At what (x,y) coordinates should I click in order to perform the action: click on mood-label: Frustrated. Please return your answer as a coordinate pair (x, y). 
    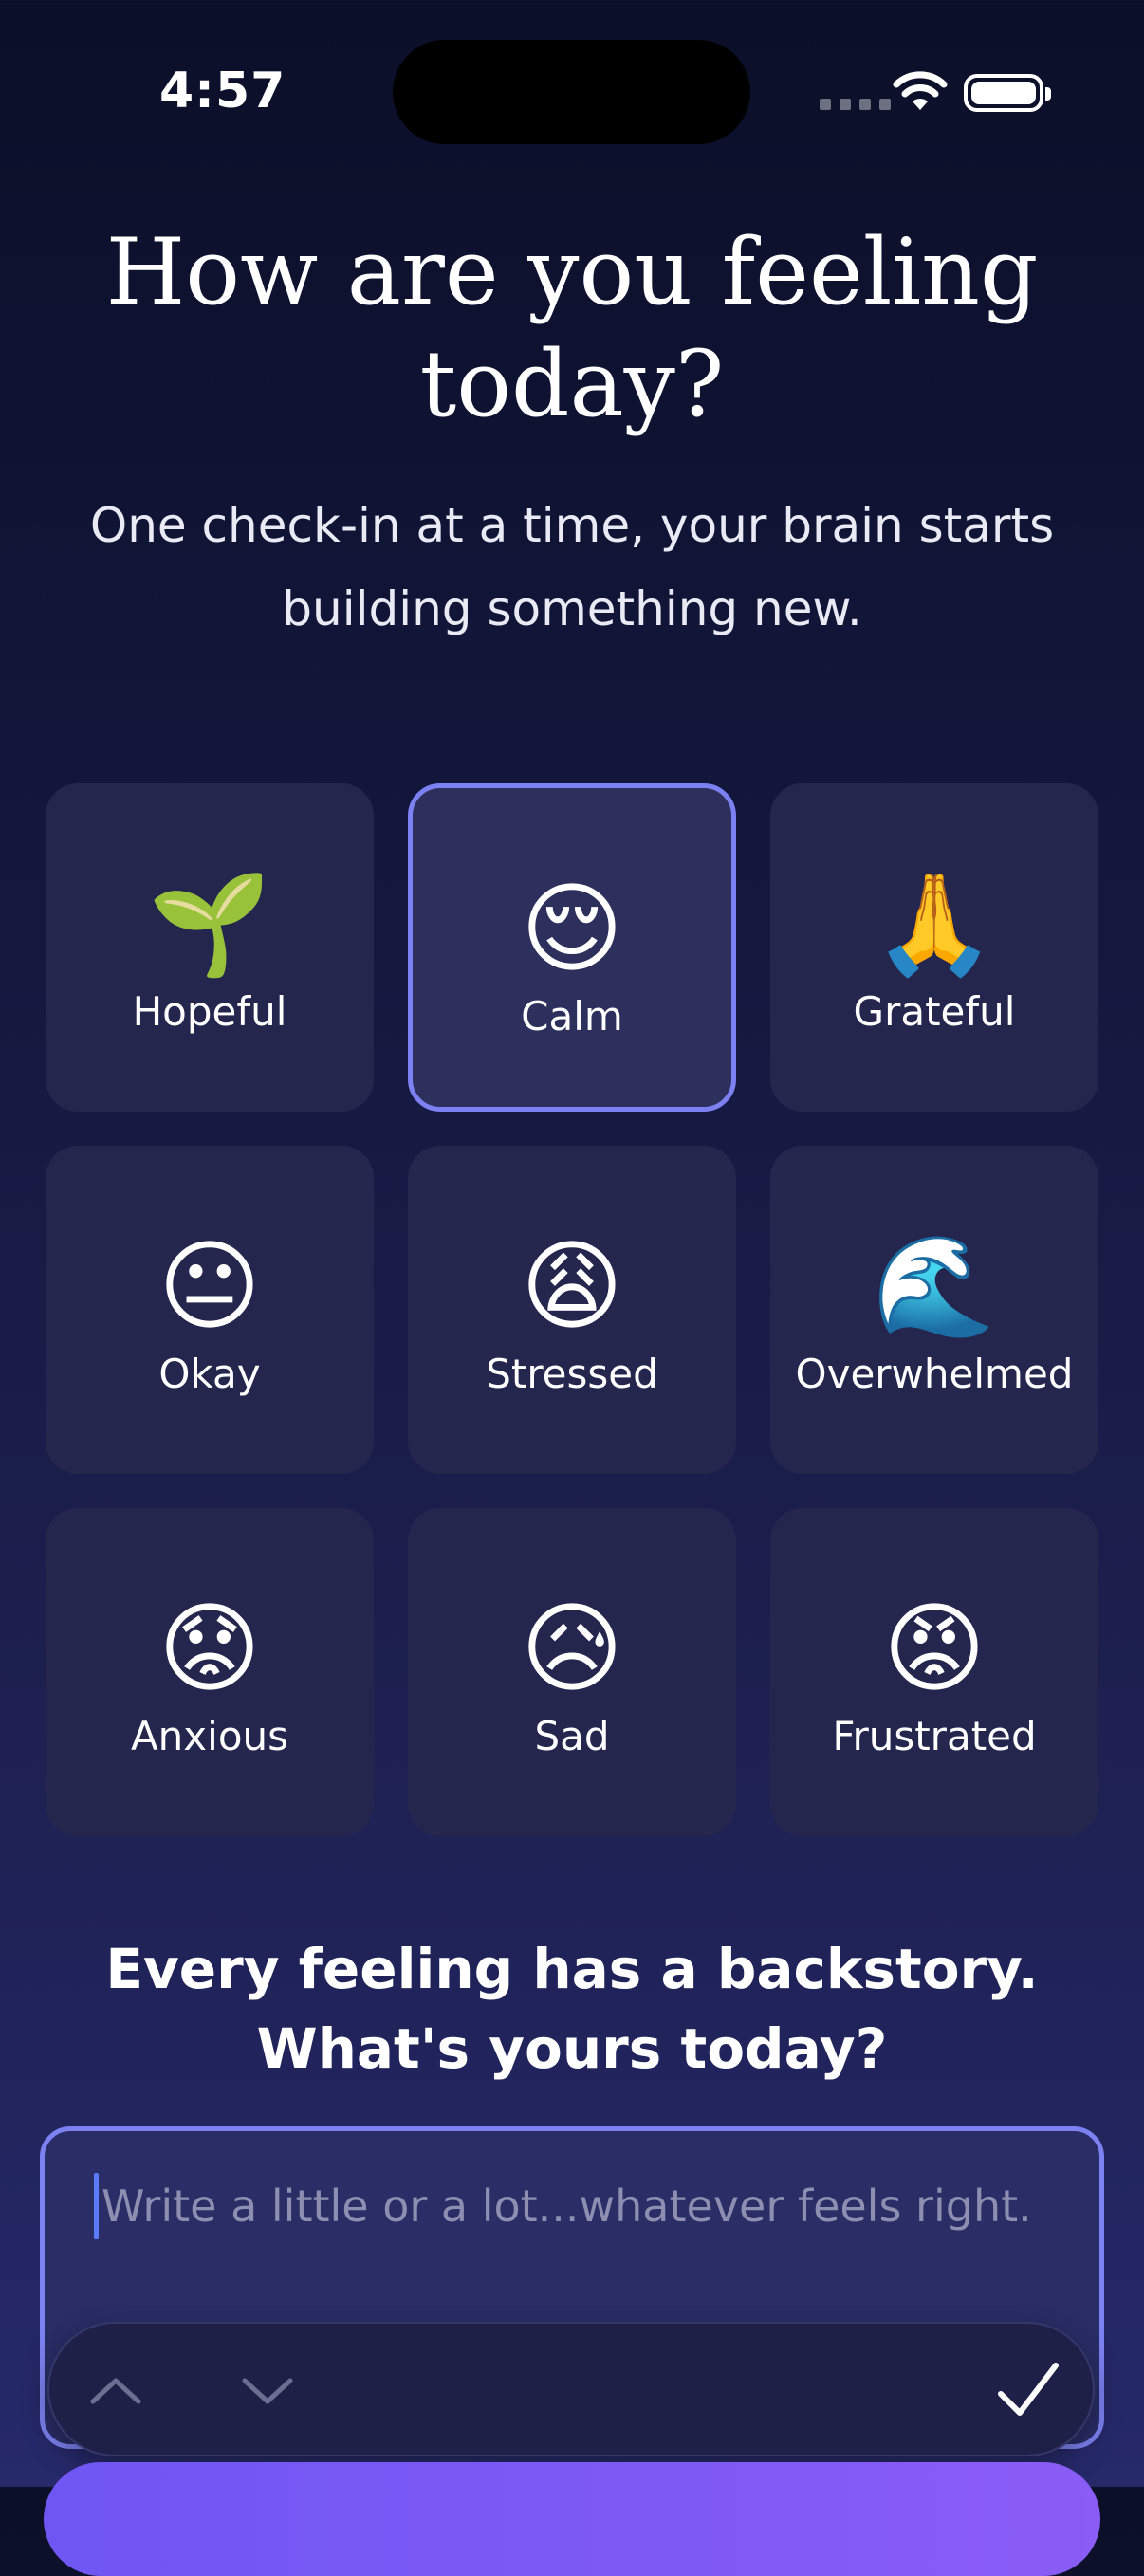
    Looking at the image, I should click on (934, 1736).